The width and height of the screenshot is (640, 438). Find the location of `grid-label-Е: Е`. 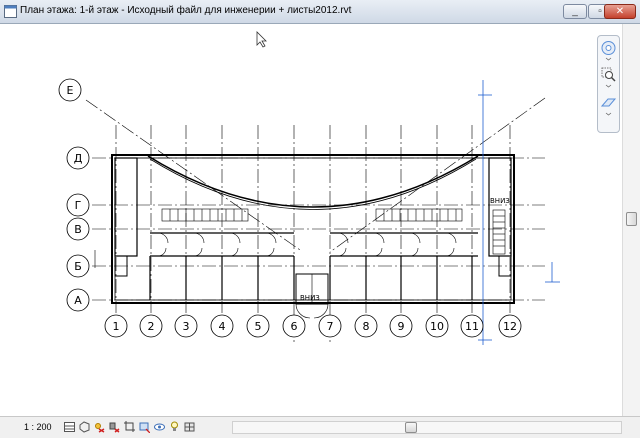

grid-label-Е: Е is located at coordinates (70, 90).